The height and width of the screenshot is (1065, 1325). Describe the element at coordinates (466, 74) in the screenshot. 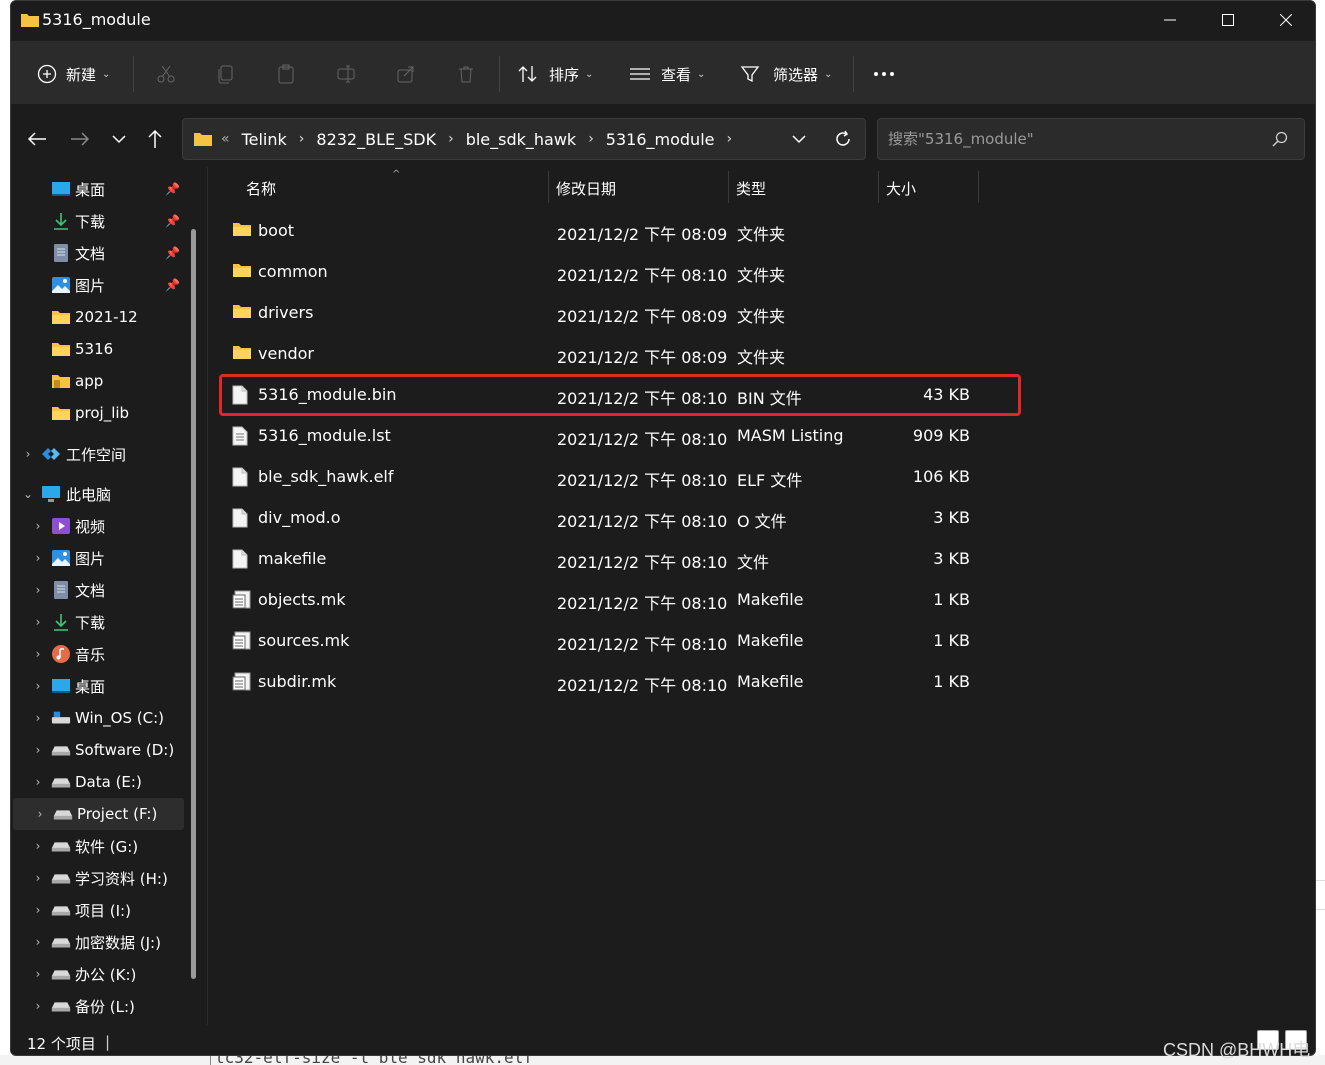

I see `delete-button` at that location.